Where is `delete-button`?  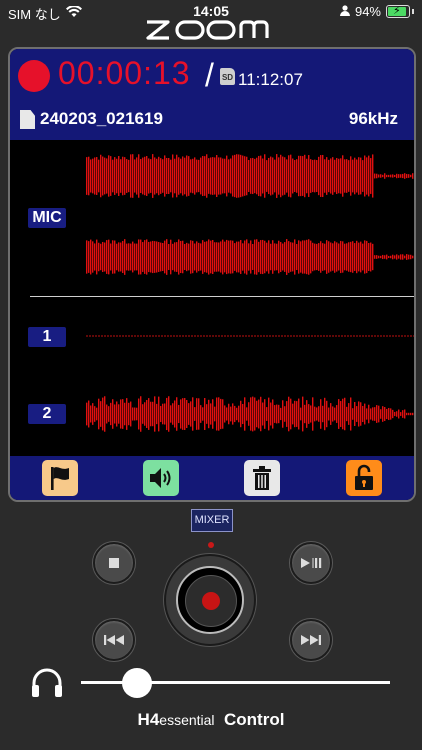
delete-button is located at coordinates (262, 478).